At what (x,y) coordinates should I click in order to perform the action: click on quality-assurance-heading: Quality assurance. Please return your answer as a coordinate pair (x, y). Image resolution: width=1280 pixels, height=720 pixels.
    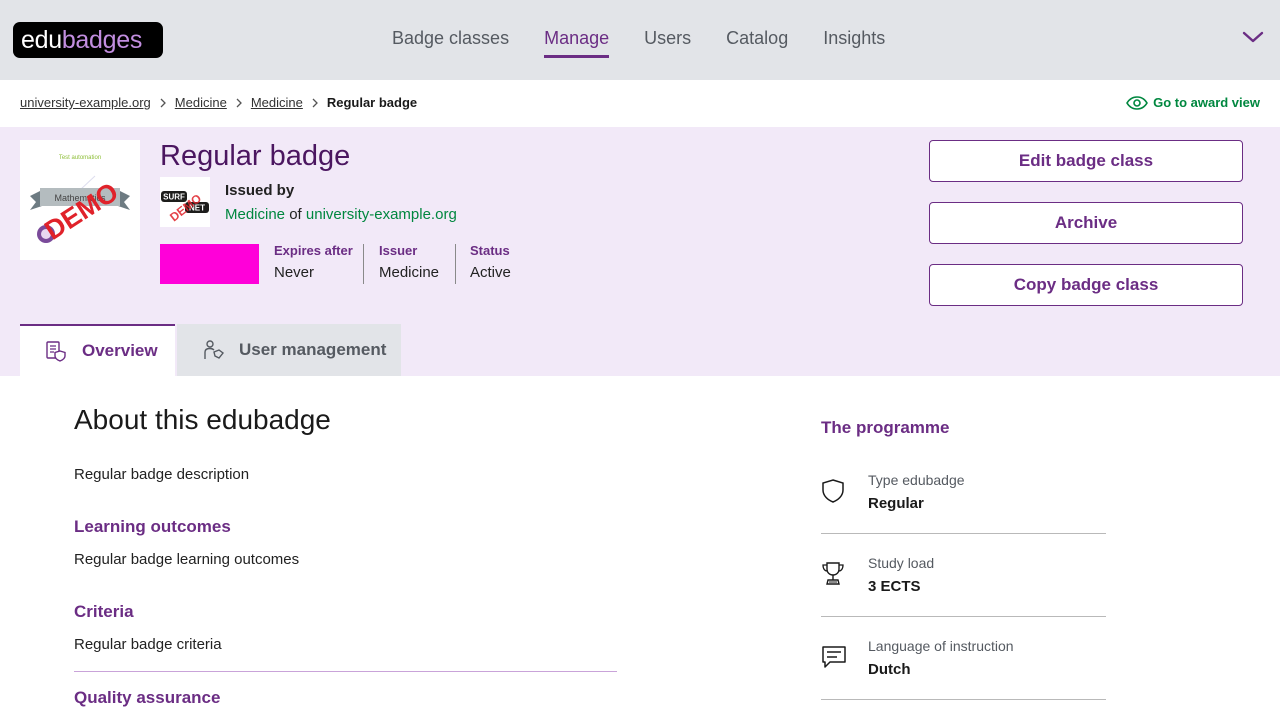
    Looking at the image, I should click on (147, 697).